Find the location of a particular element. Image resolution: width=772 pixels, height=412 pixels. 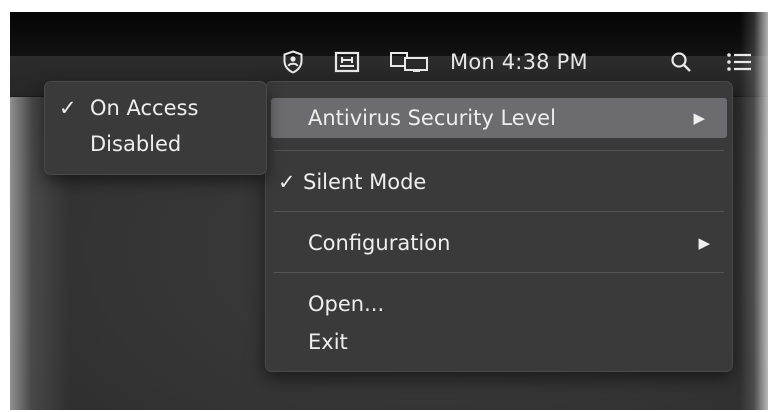

notification-list-icon-graphic is located at coordinates (739, 62).